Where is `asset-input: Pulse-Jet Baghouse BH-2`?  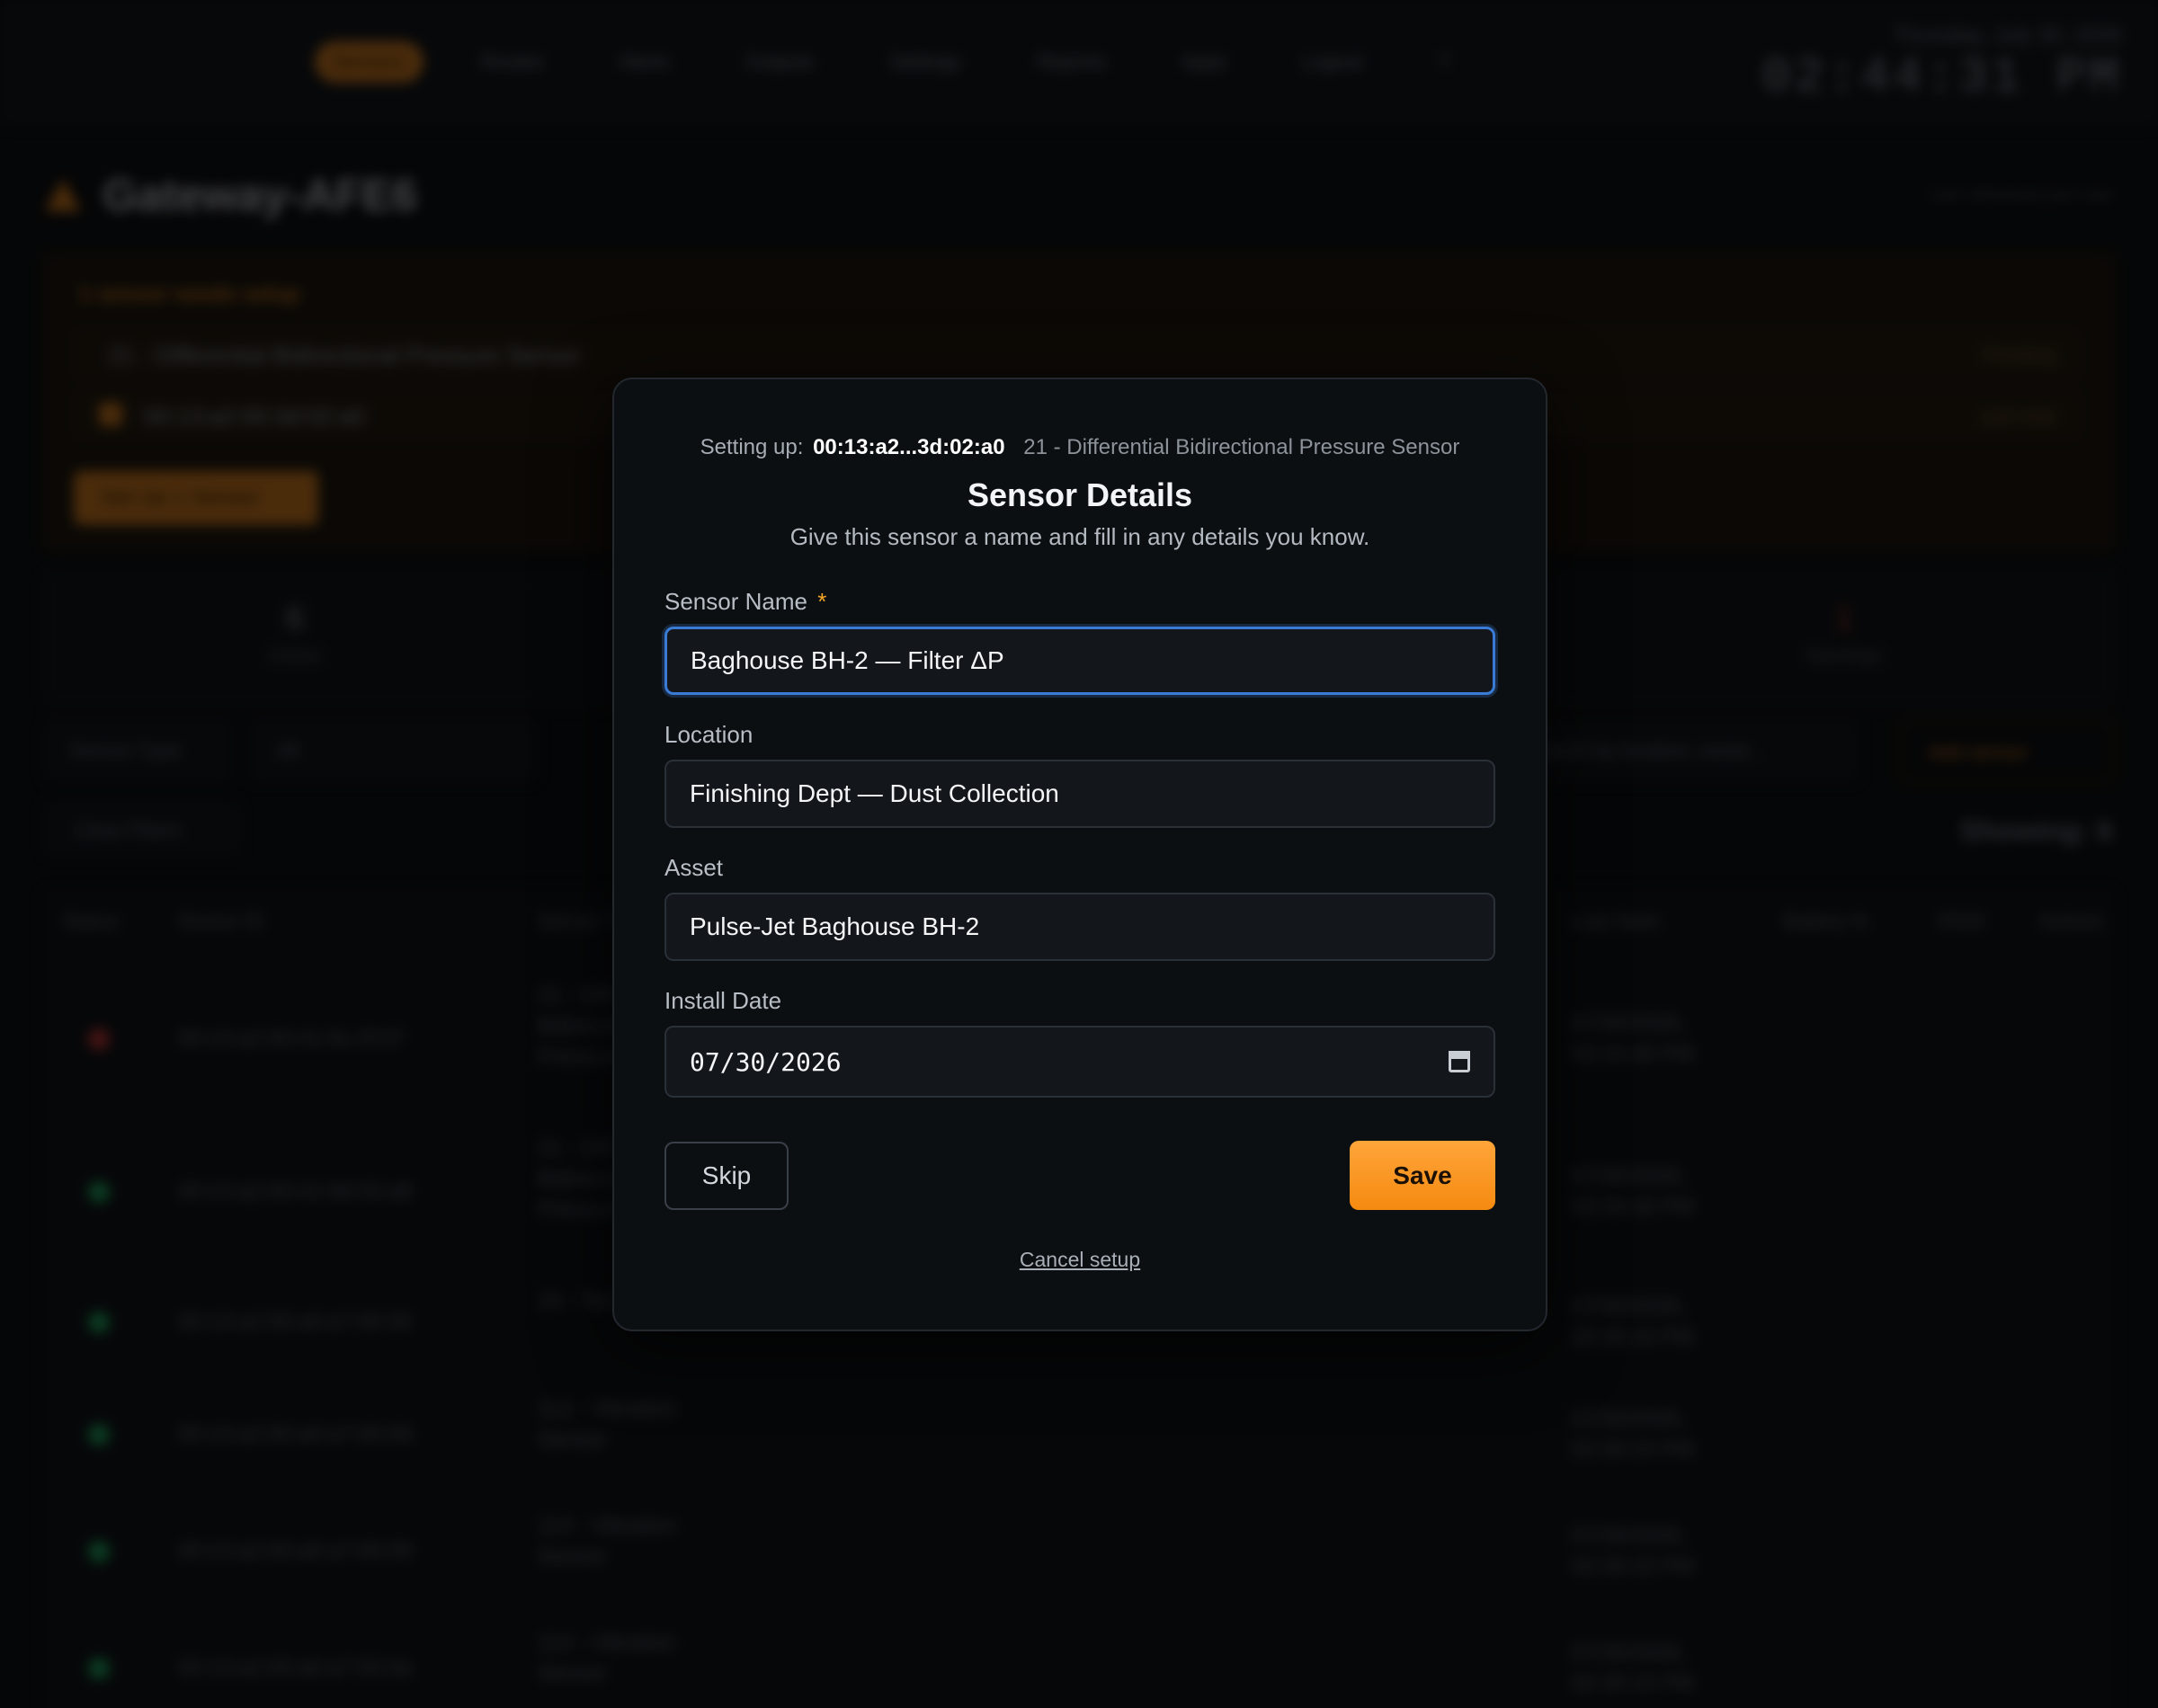 asset-input: Pulse-Jet Baghouse BH-2 is located at coordinates (1079, 927).